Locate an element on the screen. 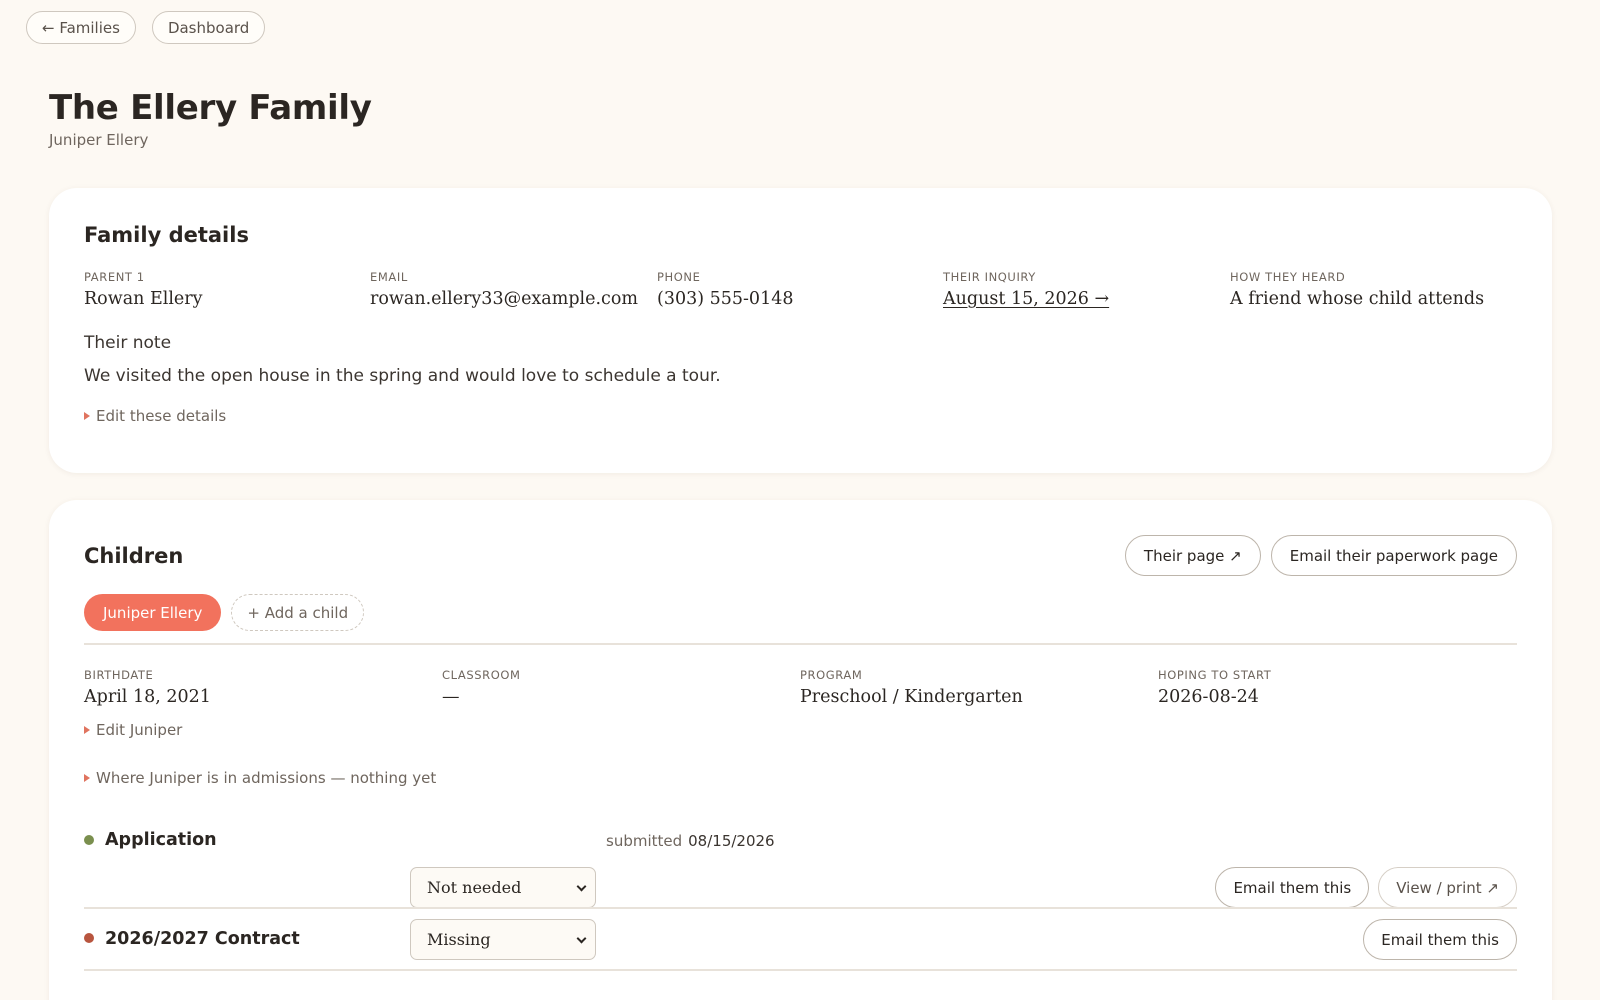  inquiry-field: THEIR INQUIRY August 15, 2026 → is located at coordinates (1026, 289).